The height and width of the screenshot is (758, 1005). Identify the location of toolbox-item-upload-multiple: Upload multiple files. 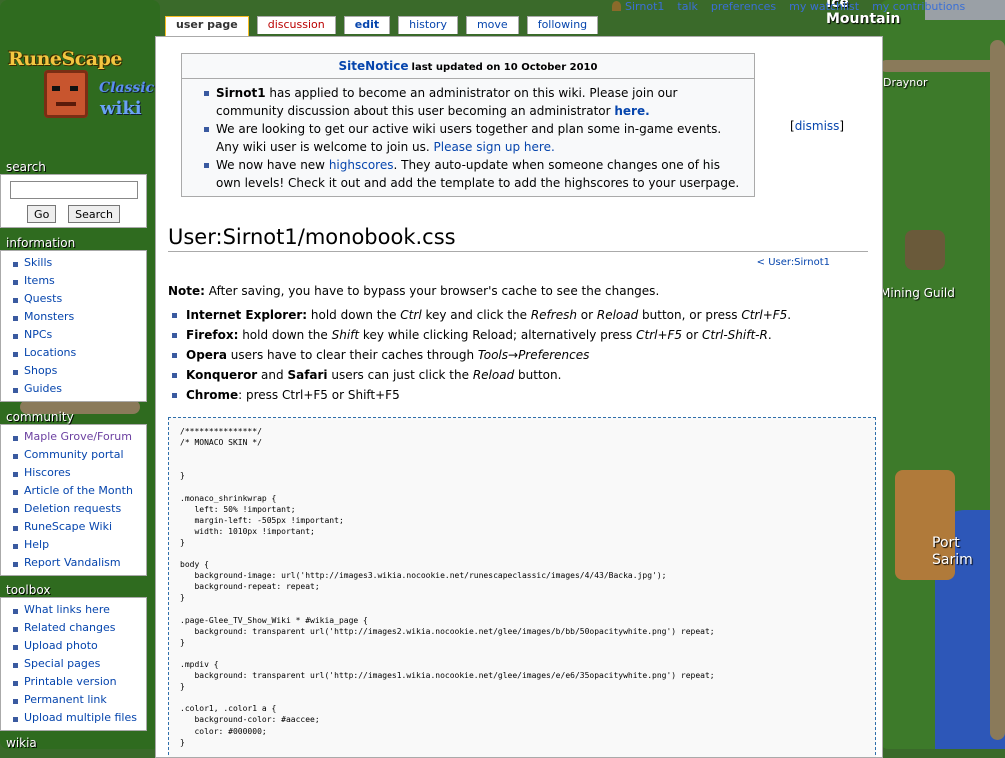
(78, 718).